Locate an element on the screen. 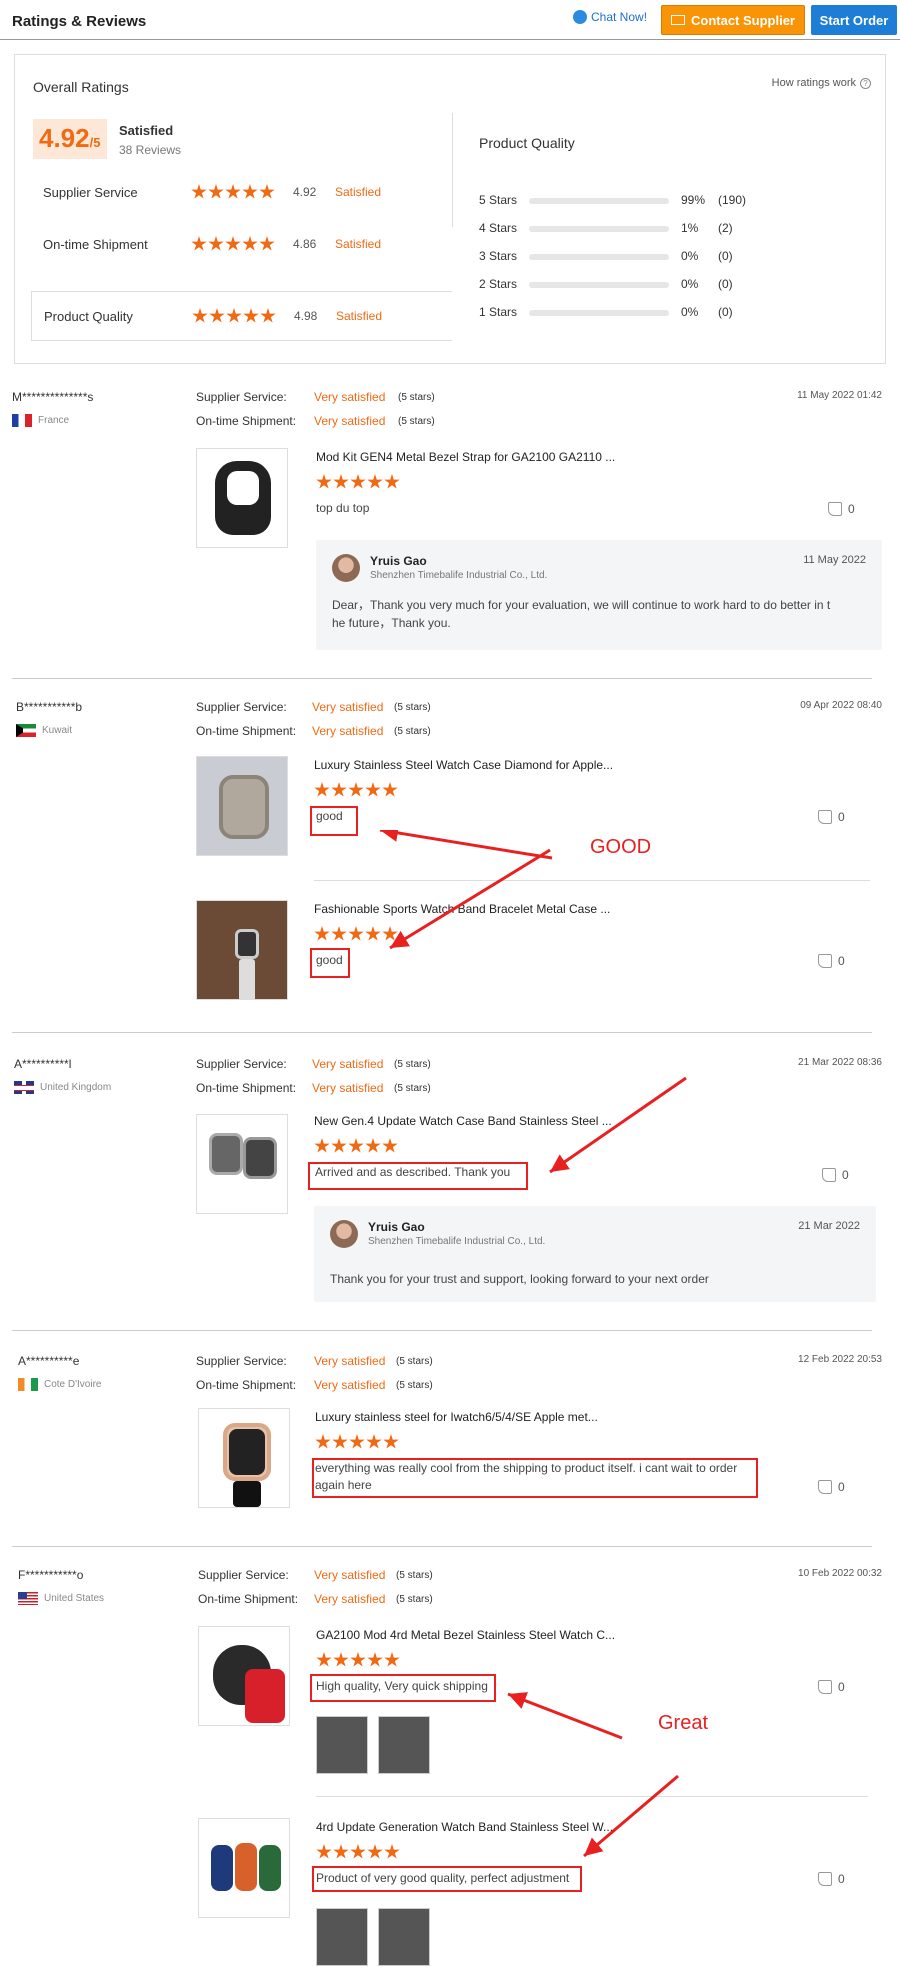 Image resolution: width=900 pixels, height=1971 pixels. bar-count: (0) is located at coordinates (725, 312).